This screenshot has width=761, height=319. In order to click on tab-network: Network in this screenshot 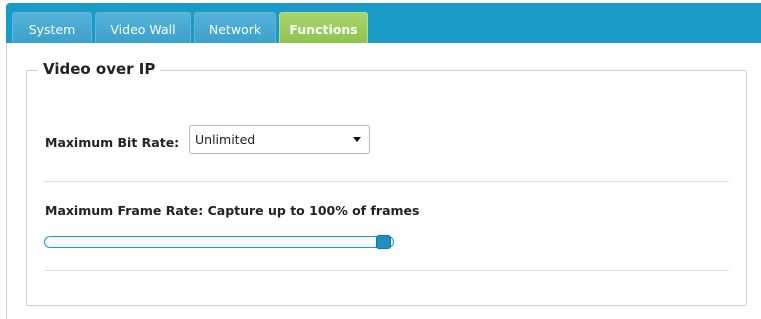, I will do `click(235, 28)`.